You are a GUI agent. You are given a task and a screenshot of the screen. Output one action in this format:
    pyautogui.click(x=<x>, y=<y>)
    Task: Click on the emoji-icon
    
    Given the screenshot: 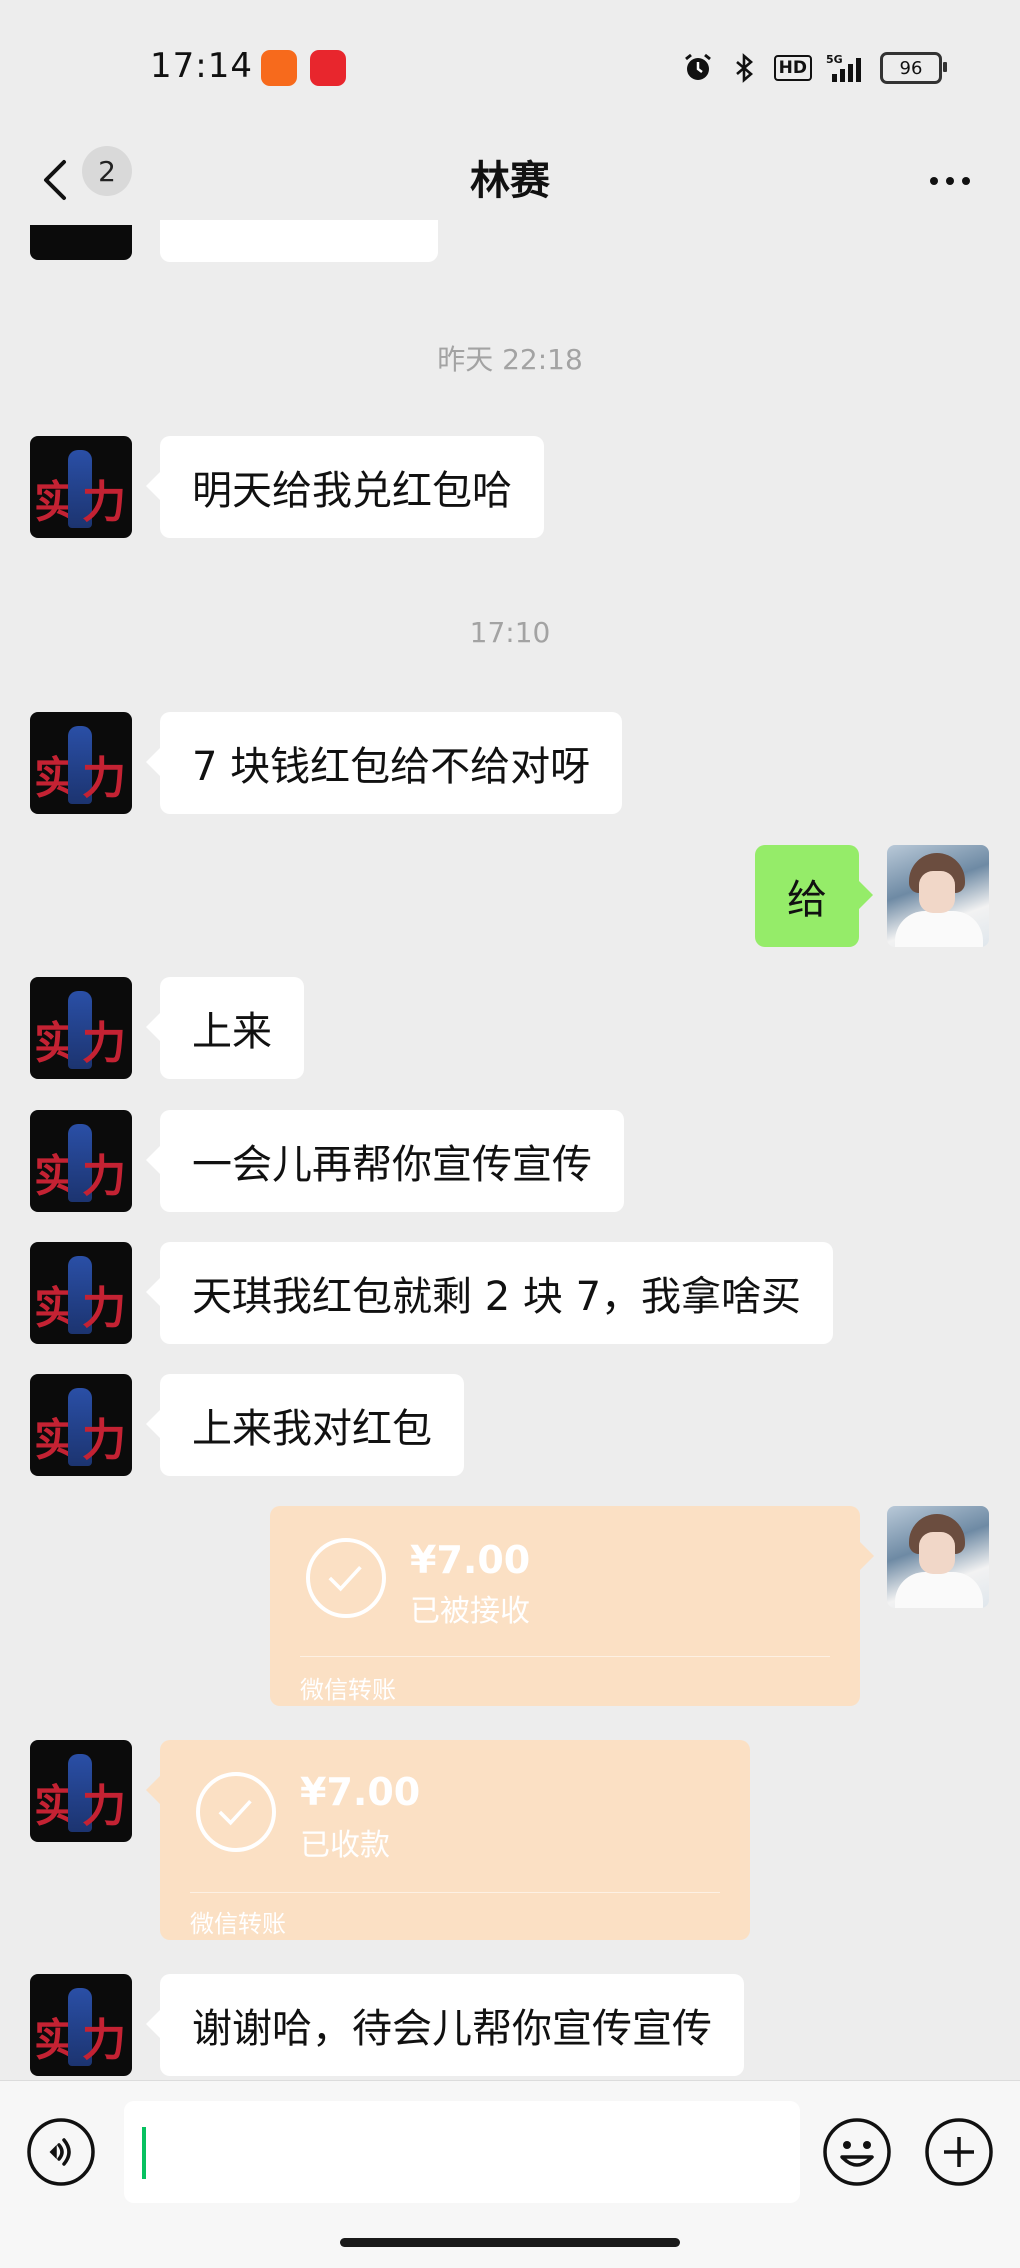 What is the action you would take?
    pyautogui.click(x=857, y=2152)
    